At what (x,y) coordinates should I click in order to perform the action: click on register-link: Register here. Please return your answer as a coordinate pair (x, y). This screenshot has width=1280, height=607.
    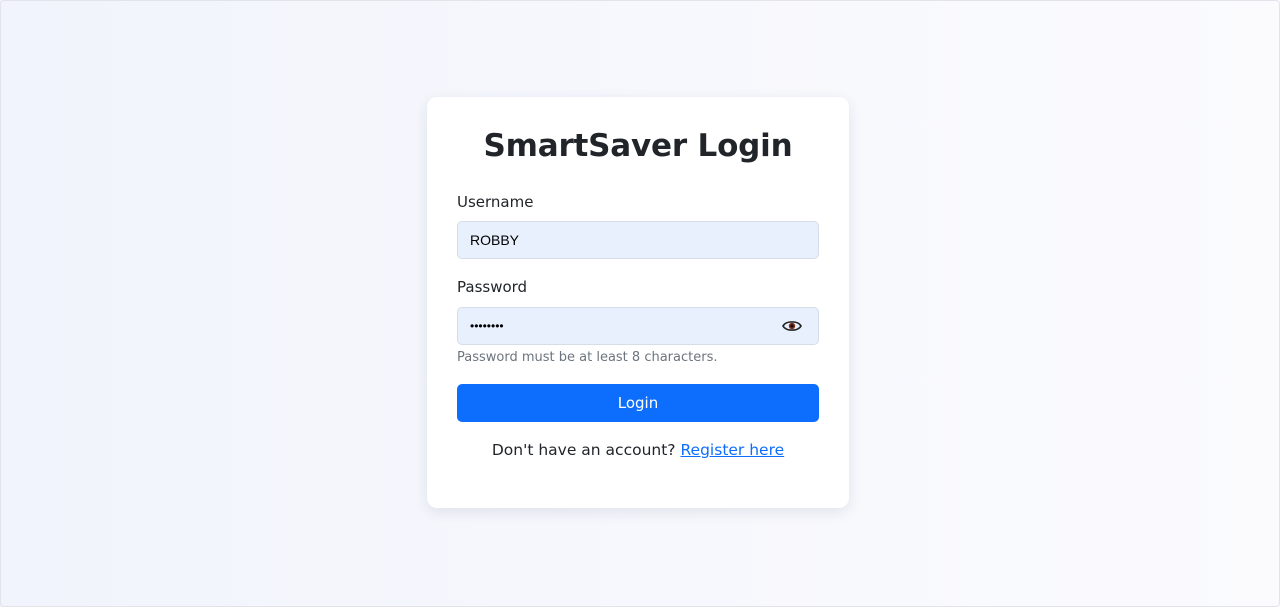
    Looking at the image, I should click on (732, 450).